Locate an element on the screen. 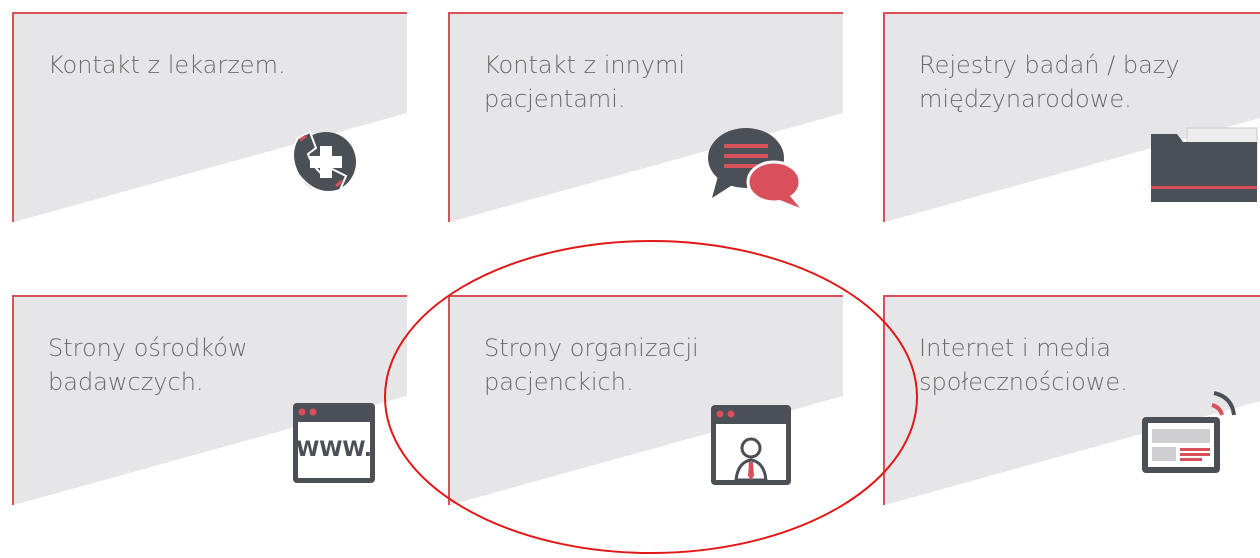 This screenshot has width=1260, height=558. card-patient-contact: Kontakt z innymi pacjentami. is located at coordinates (645, 117).